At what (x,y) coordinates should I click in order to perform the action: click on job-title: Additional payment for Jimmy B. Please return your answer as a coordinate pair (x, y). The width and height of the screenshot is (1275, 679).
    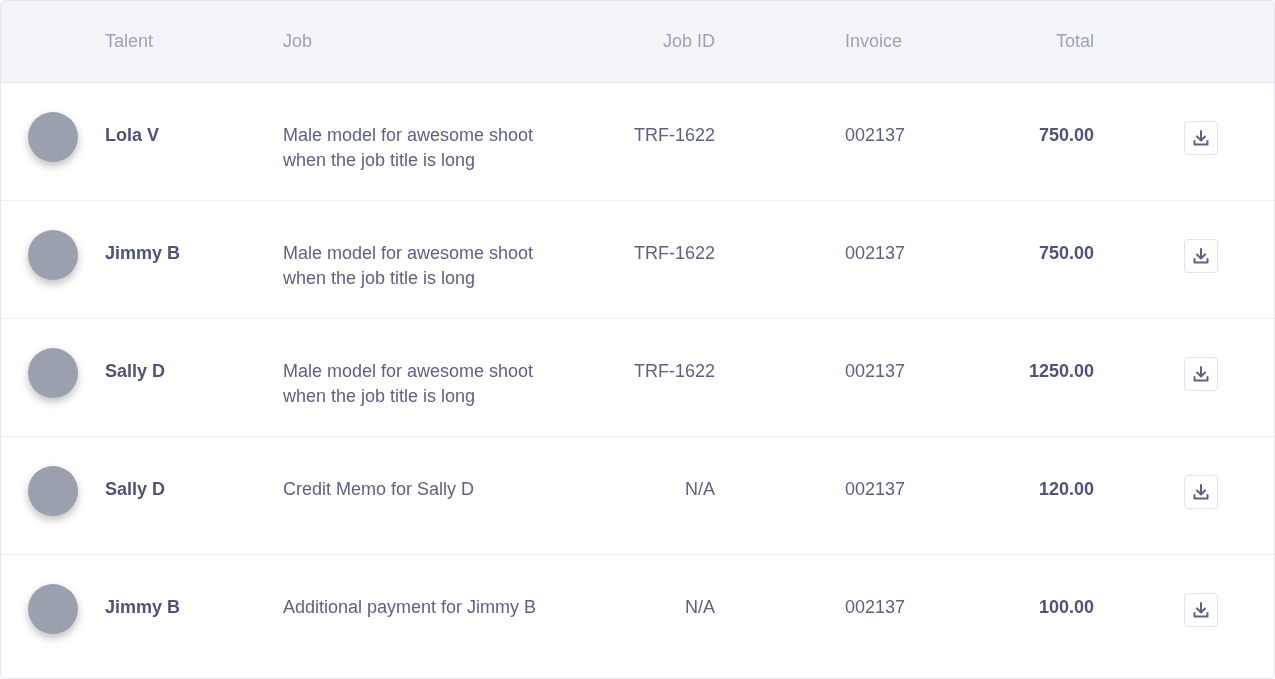
    Looking at the image, I should click on (410, 607).